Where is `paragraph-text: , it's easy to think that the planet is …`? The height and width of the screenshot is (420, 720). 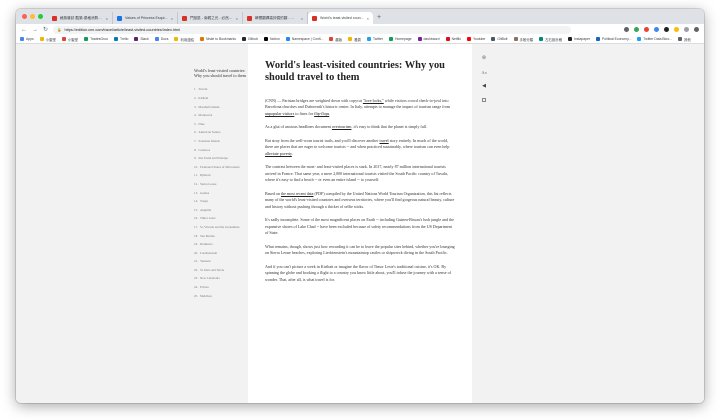 paragraph-text: , it's easy to think that the planet is … is located at coordinates (389, 127).